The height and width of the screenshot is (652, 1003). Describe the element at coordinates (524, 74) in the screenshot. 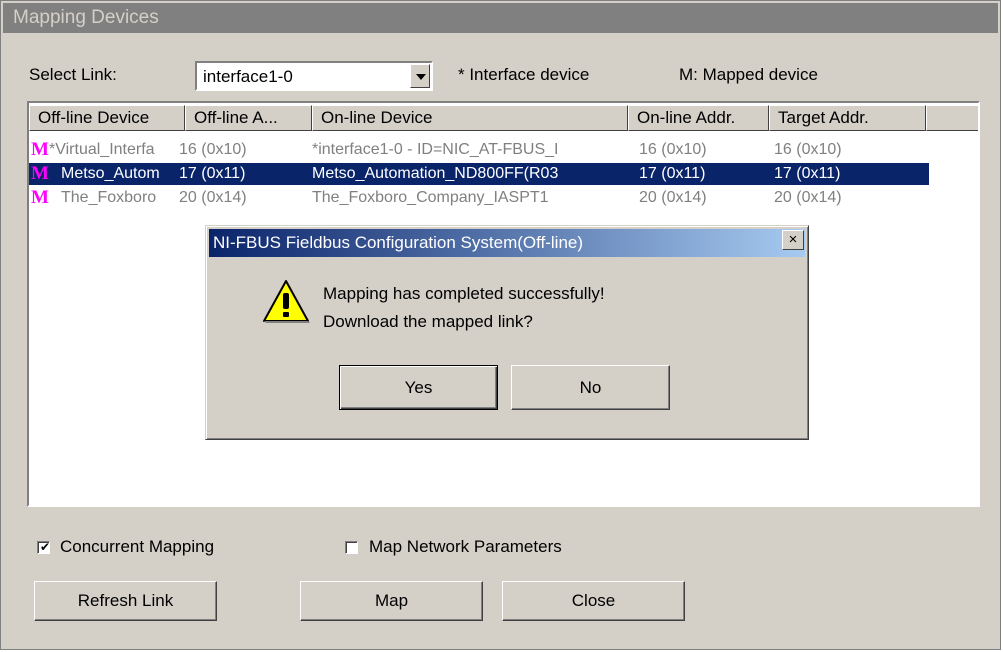

I see `interface-device-legend: * Interface device` at that location.